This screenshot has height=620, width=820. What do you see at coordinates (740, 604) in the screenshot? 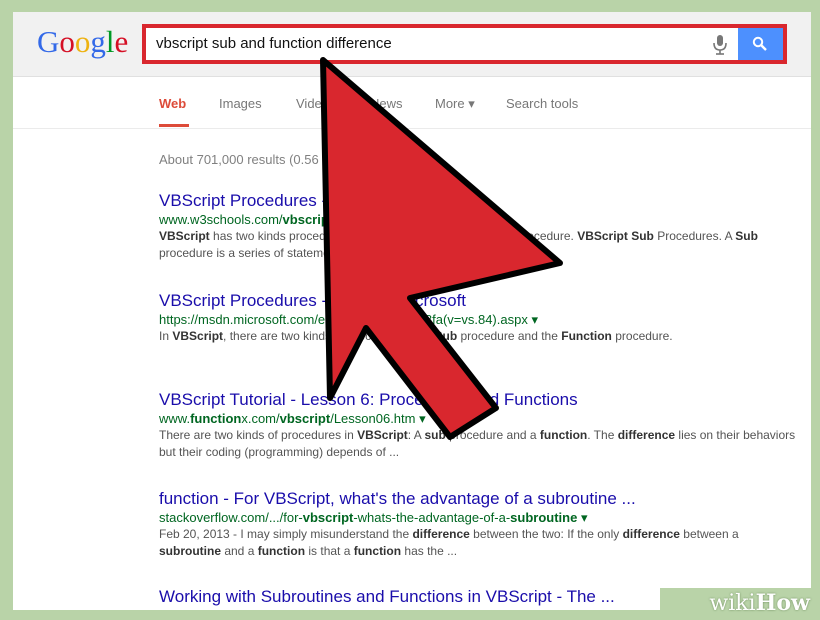
I see `wikihow-watermark: wikiHow` at bounding box center [740, 604].